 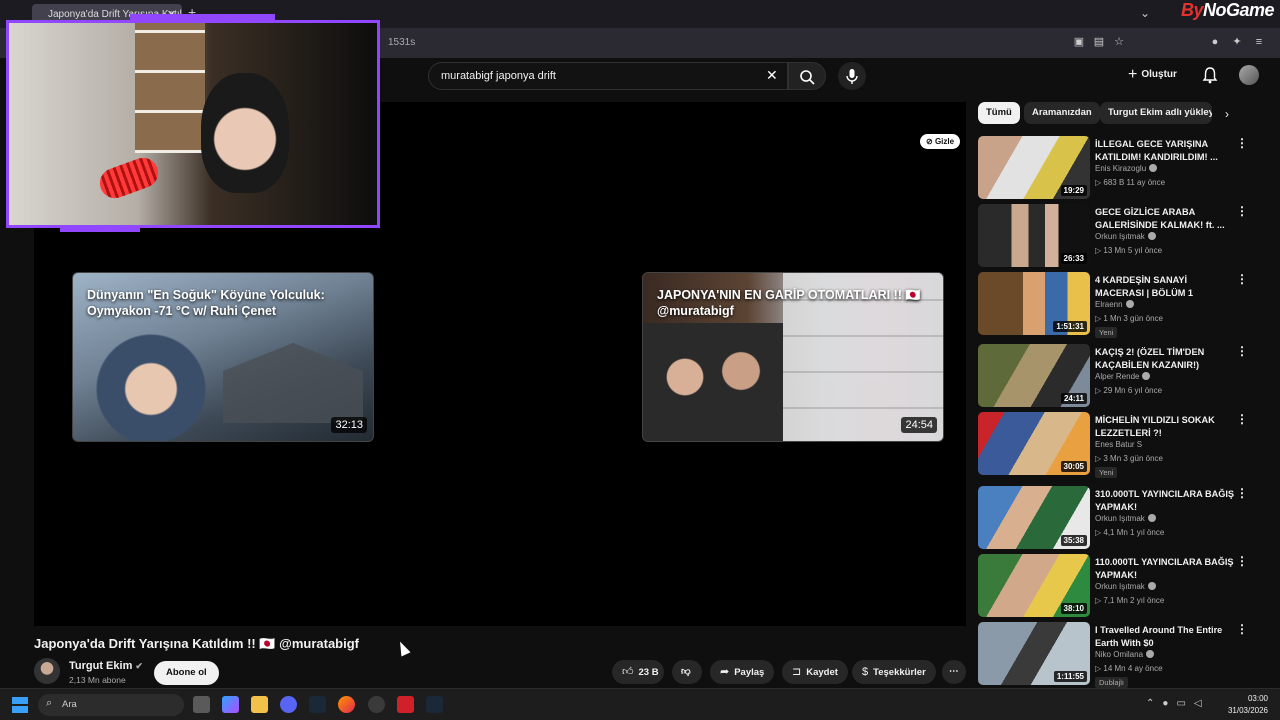 I want to click on taskbar-search: ⌕ Ara, so click(x=111, y=705).